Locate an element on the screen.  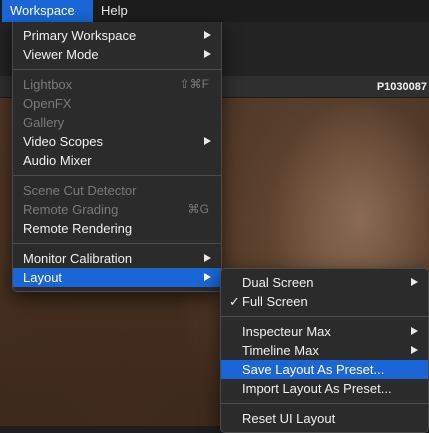
menu-item-gallery: Gallery is located at coordinates (117, 122).